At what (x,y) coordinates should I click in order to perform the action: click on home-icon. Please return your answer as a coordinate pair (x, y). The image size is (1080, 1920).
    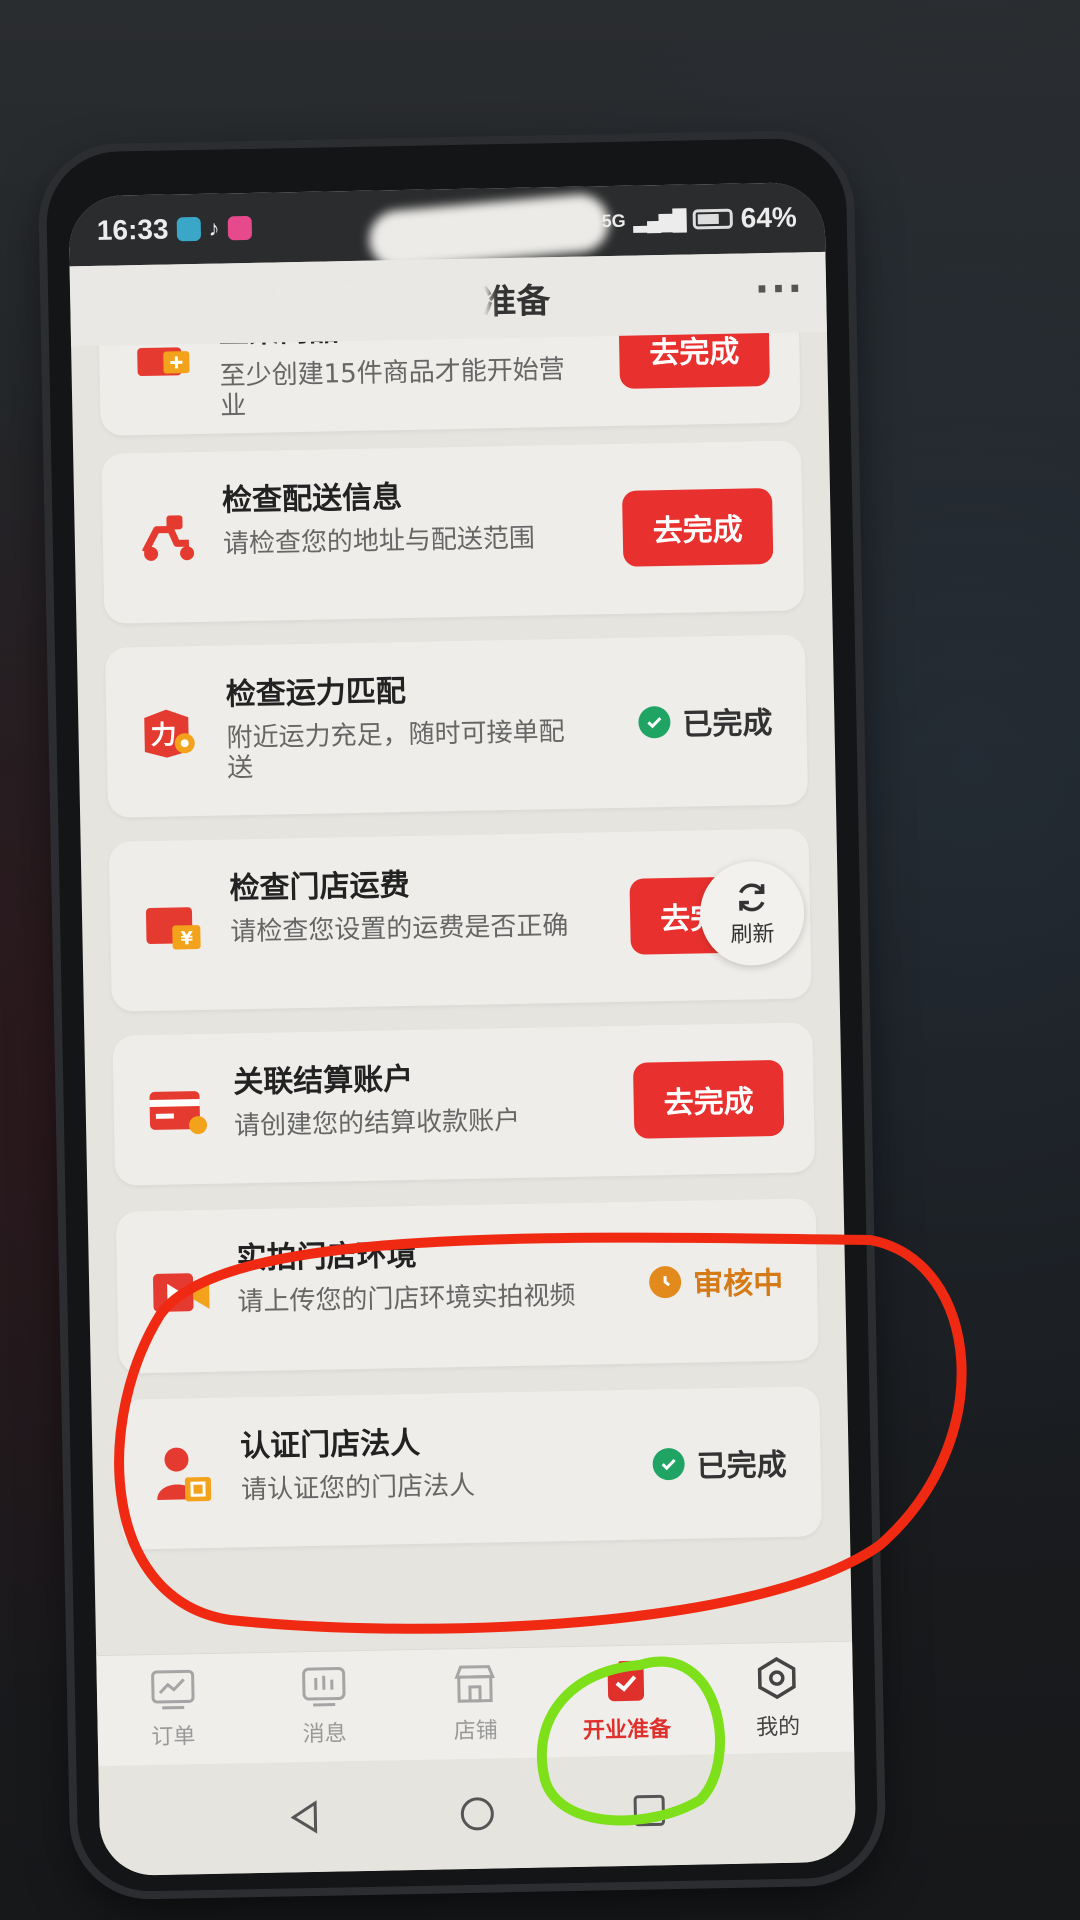
    Looking at the image, I should click on (477, 1813).